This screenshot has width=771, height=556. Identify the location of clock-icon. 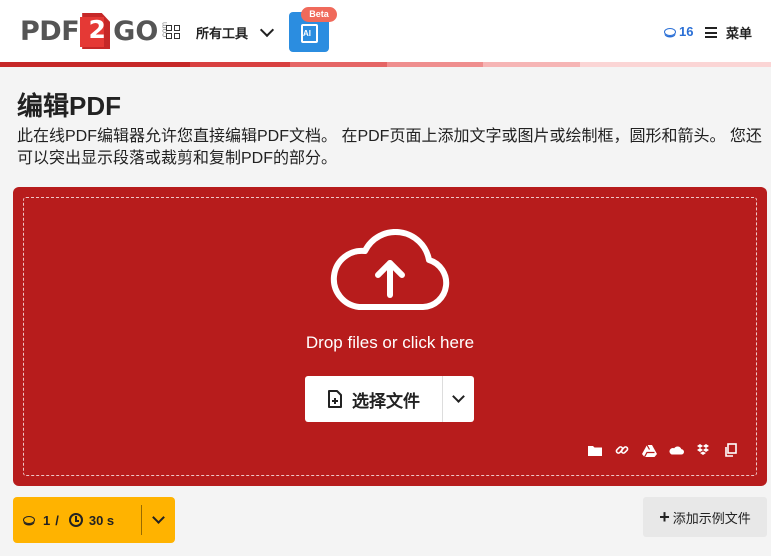
(75, 520).